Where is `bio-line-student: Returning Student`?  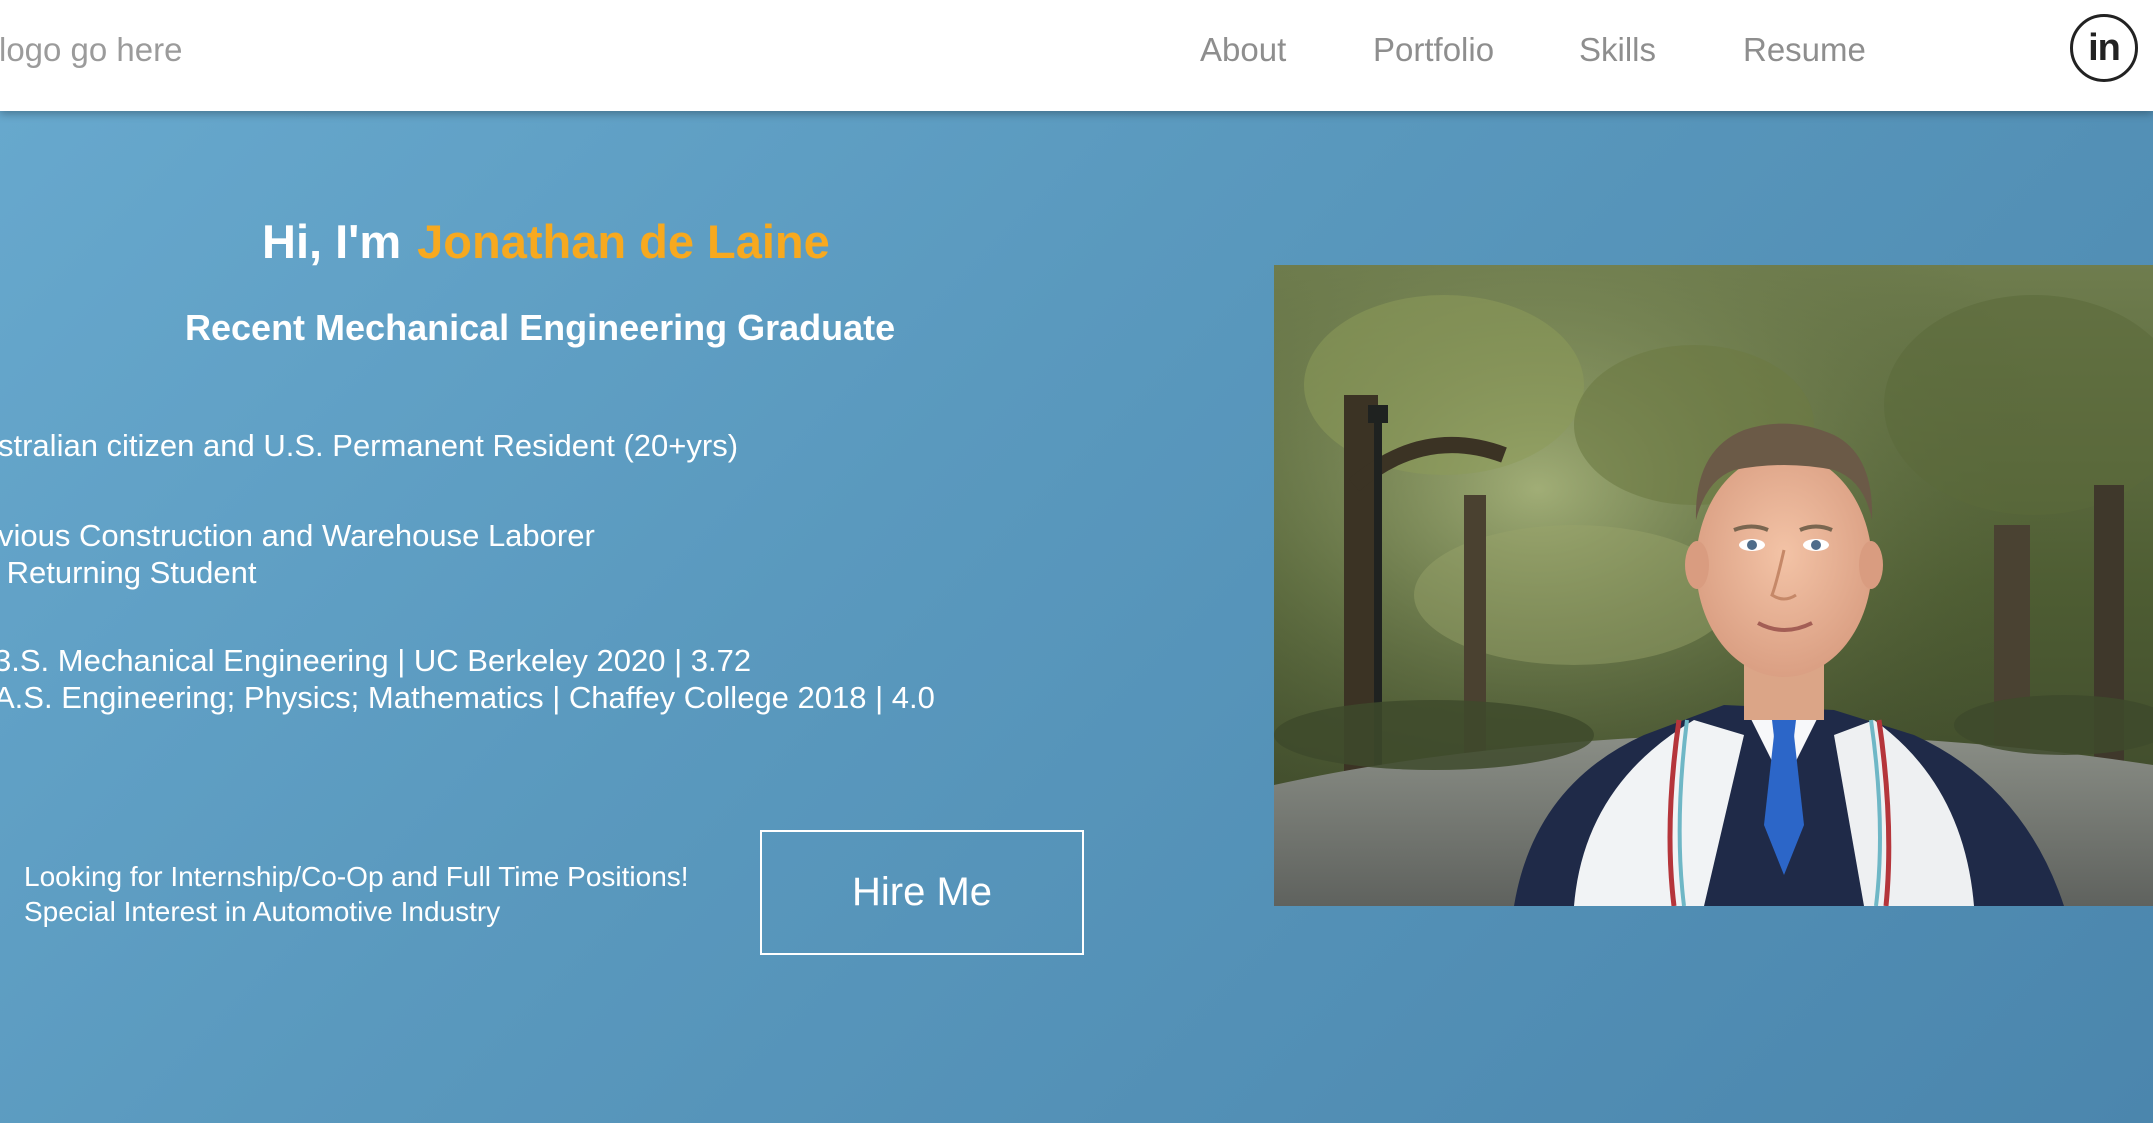
bio-line-student: Returning Student is located at coordinates (128, 572).